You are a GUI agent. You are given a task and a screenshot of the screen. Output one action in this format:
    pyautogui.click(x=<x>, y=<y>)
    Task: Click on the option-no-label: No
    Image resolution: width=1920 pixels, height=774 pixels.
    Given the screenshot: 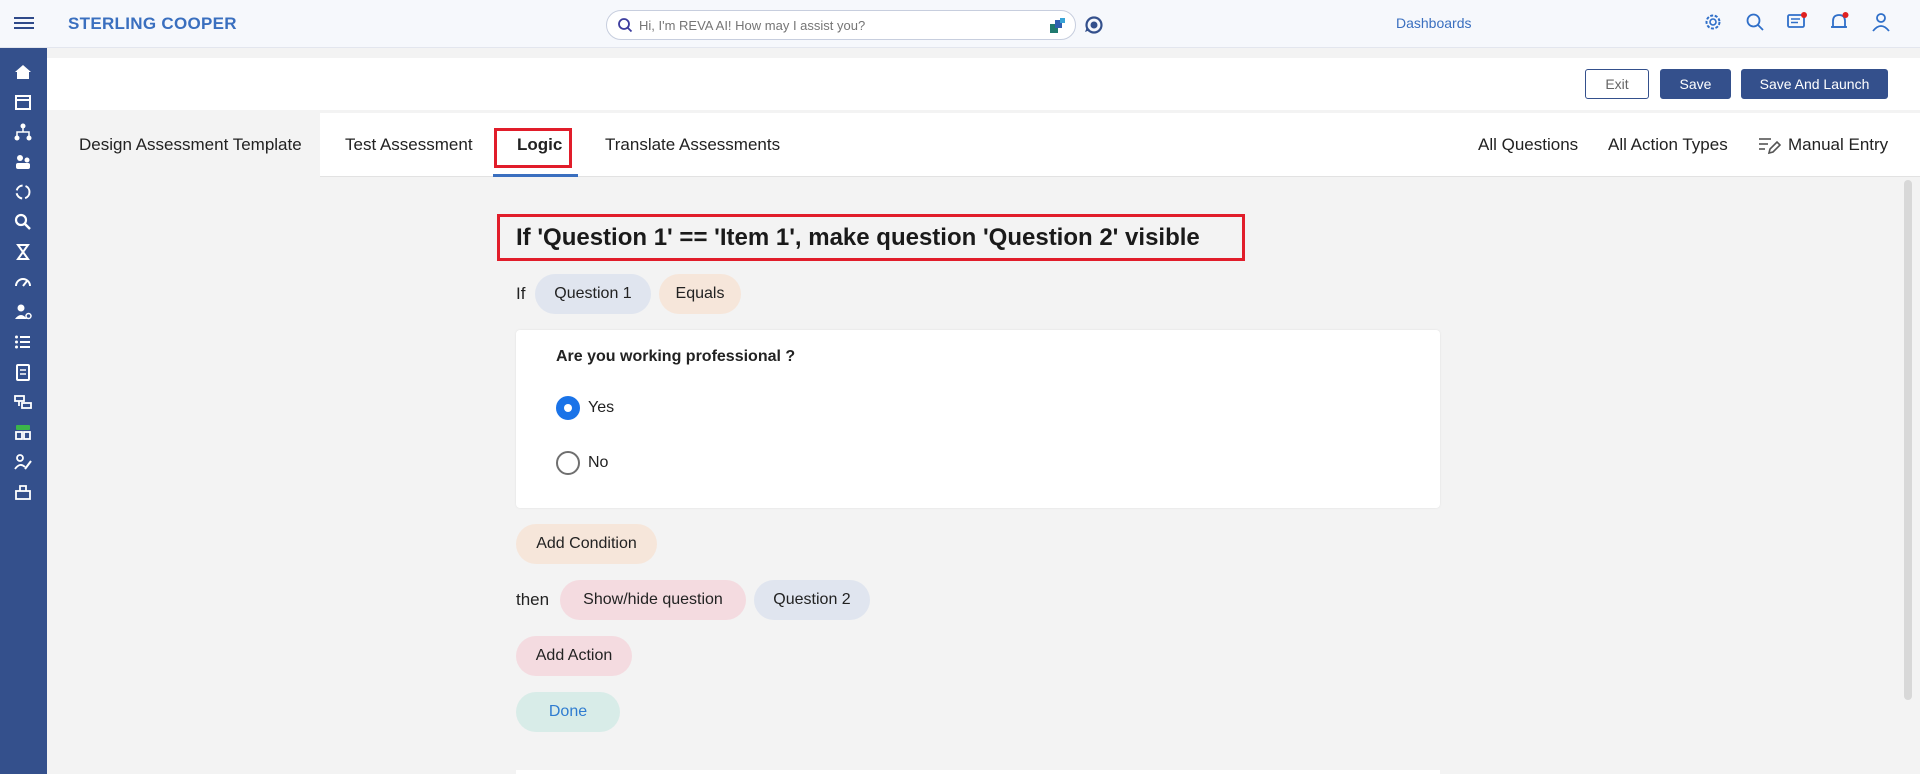 What is the action you would take?
    pyautogui.click(x=598, y=462)
    